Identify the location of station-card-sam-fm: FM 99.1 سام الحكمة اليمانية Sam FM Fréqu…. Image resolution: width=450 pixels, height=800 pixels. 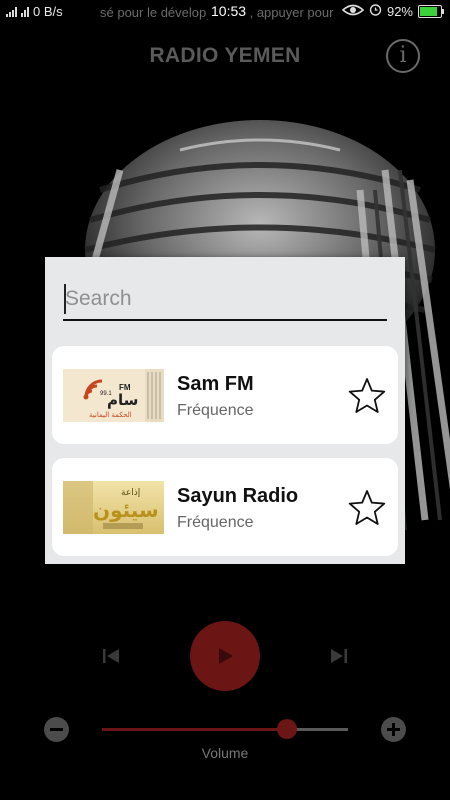
(225, 395).